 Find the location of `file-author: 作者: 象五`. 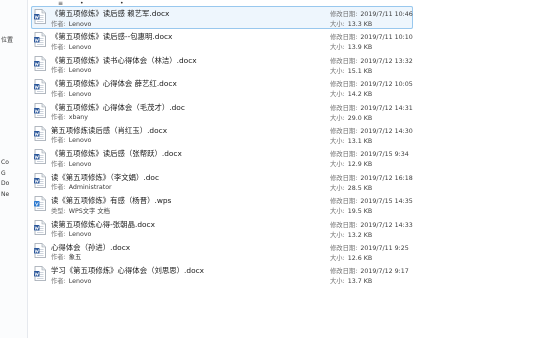

file-author: 作者: 象五 is located at coordinates (66, 256).